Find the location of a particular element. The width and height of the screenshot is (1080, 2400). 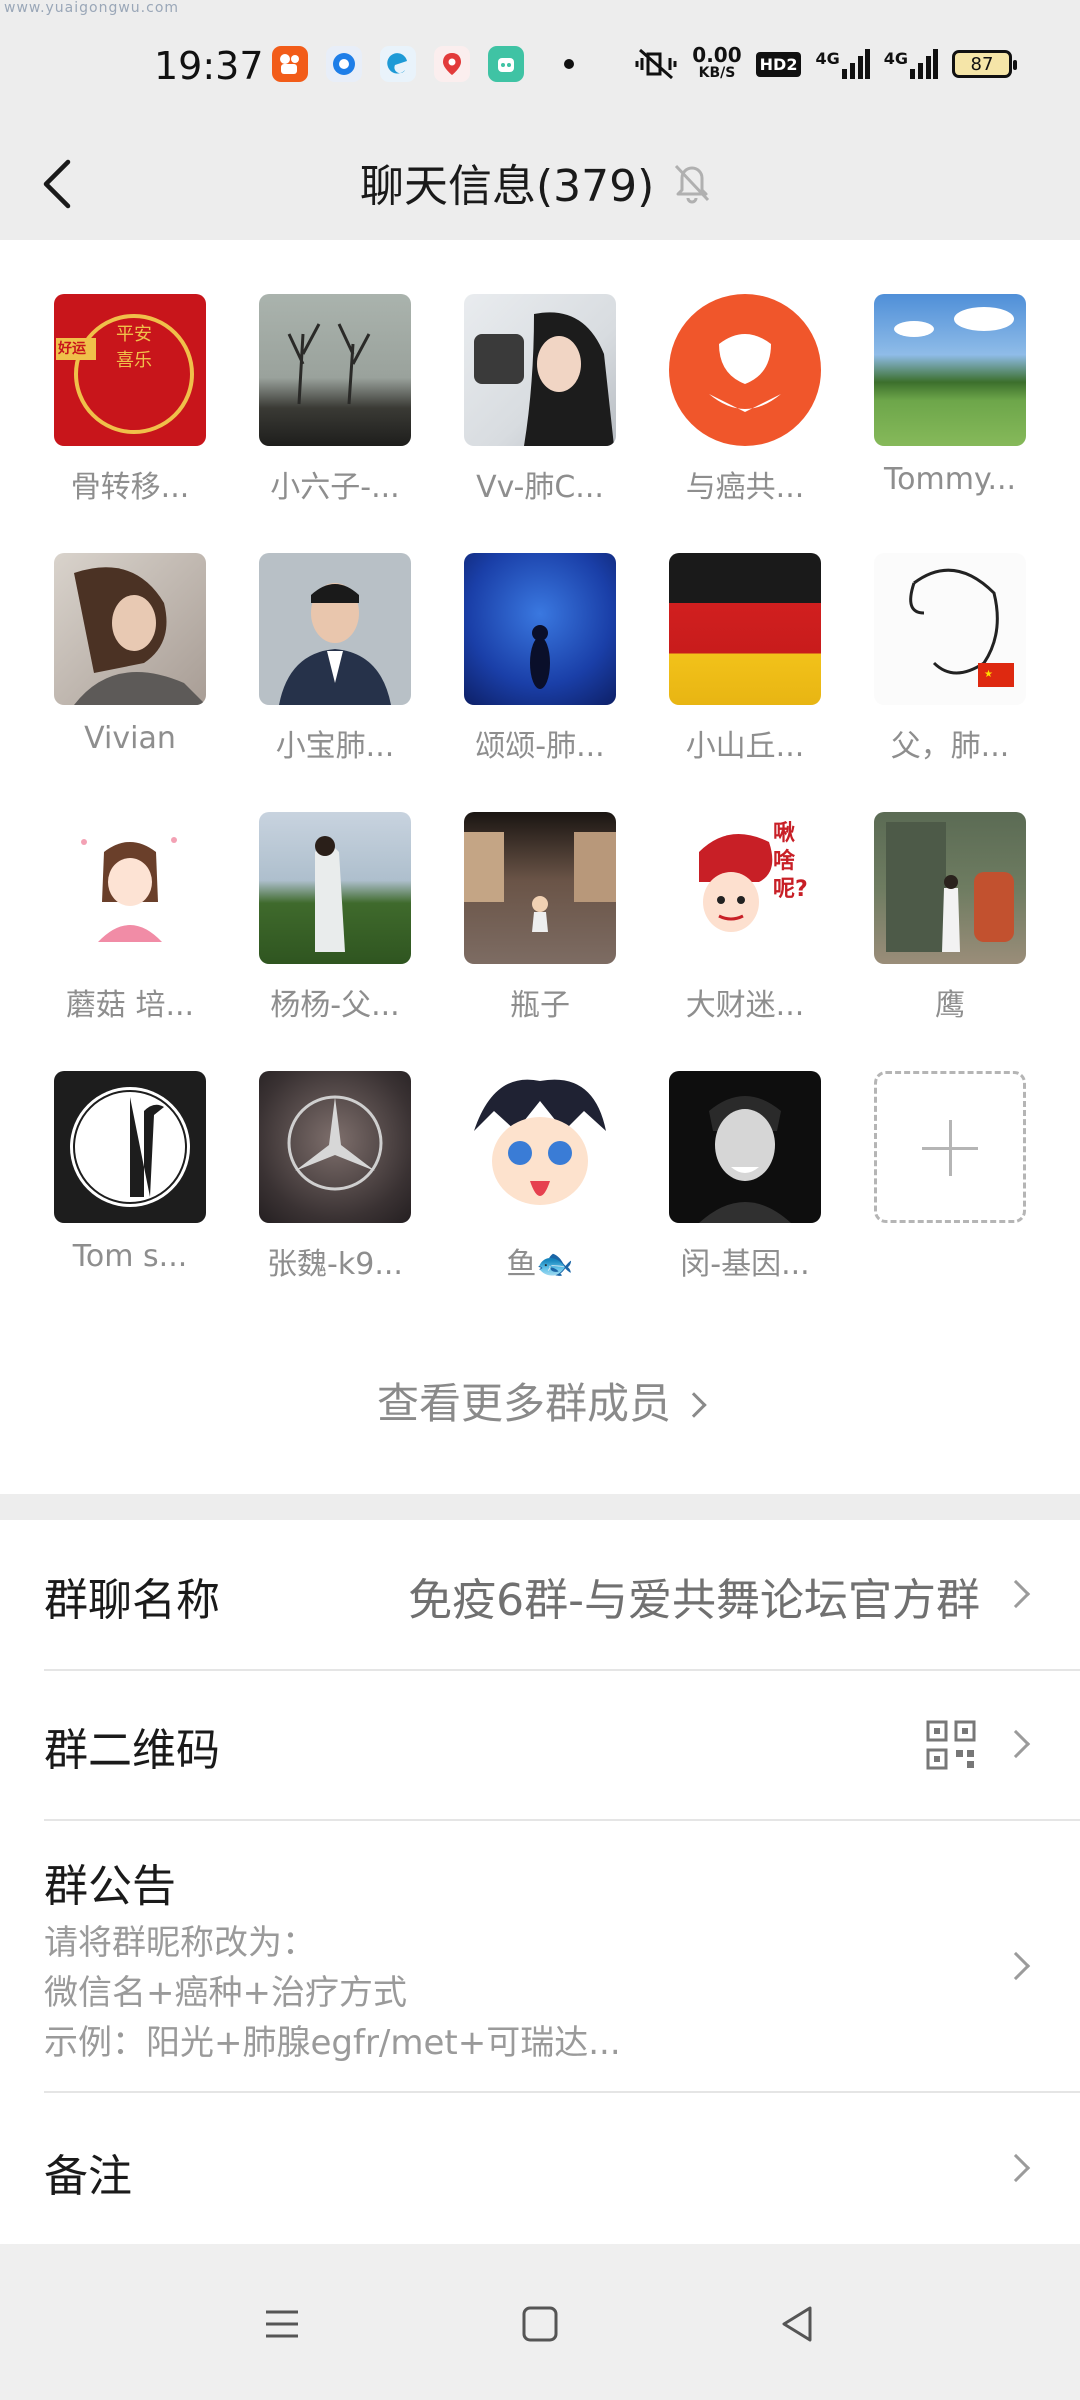

menu-icon is located at coordinates (282, 2324).